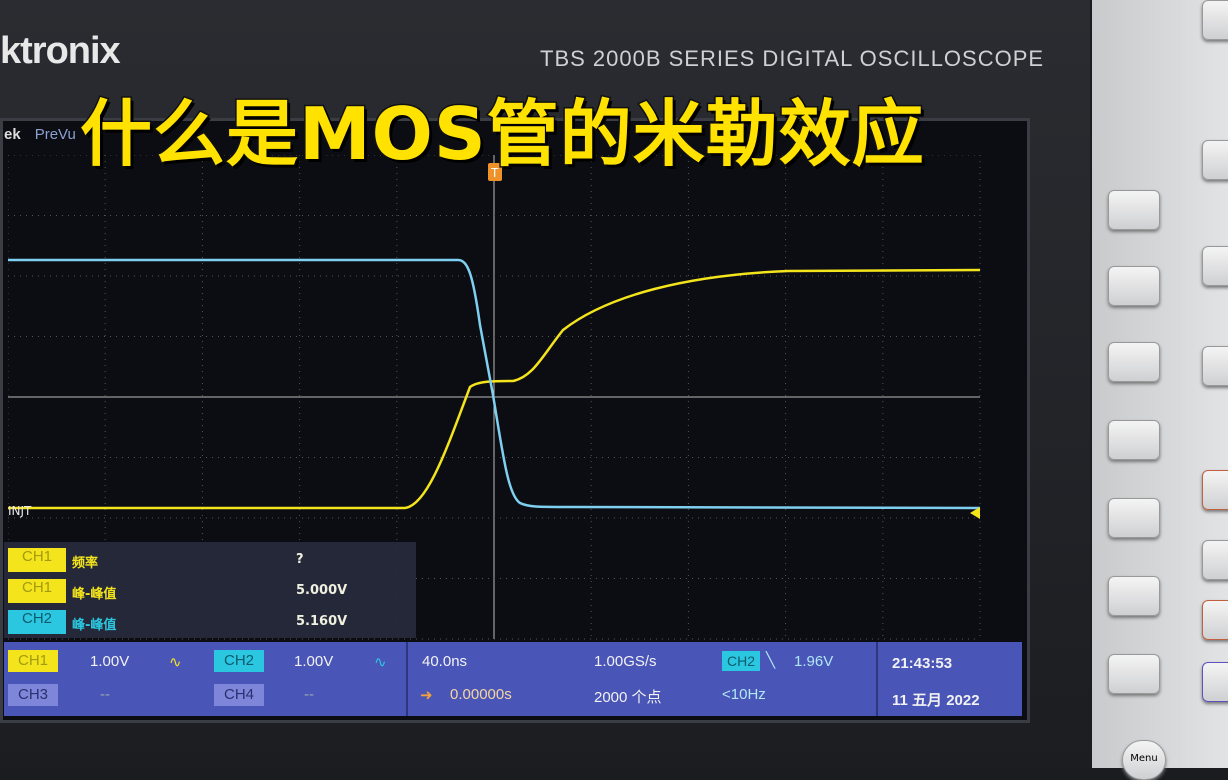  What do you see at coordinates (300, 559) in the screenshot?
I see `measurement-value: ?` at bounding box center [300, 559].